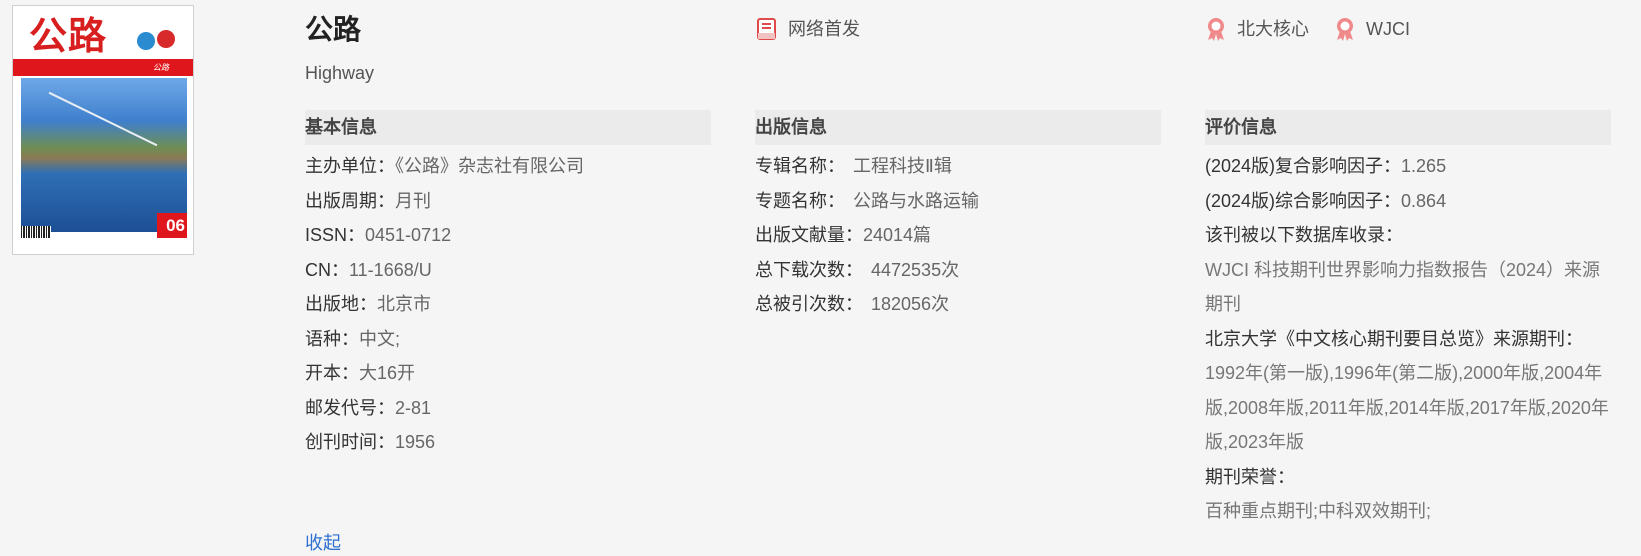  Describe the element at coordinates (508, 235) in the screenshot. I see `info-row-issn: ISSN：0451-0712` at that location.